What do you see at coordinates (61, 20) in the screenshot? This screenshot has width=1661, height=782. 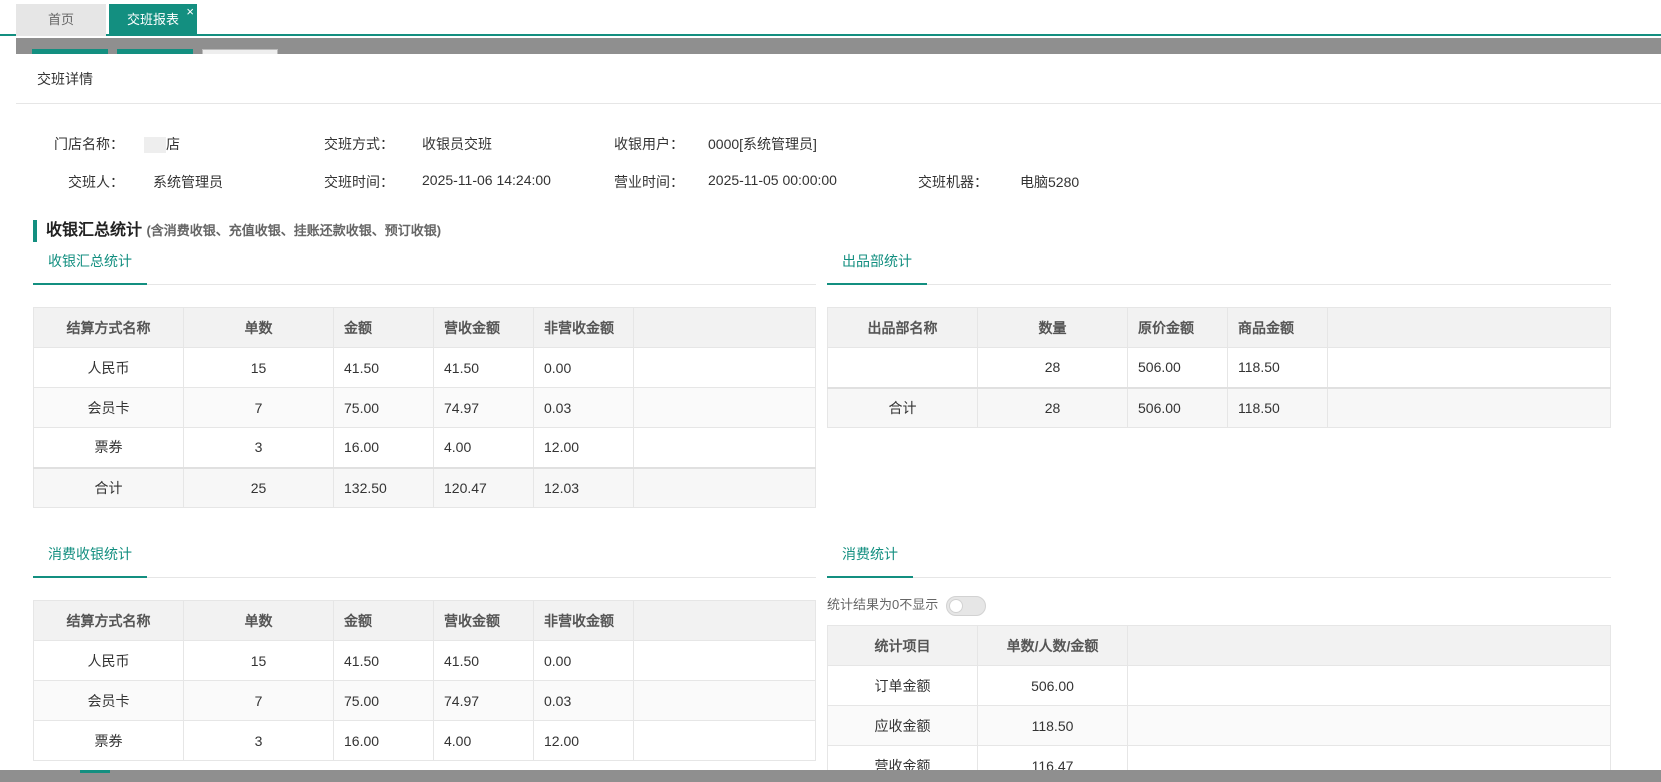 I see `tab-home: 首页` at bounding box center [61, 20].